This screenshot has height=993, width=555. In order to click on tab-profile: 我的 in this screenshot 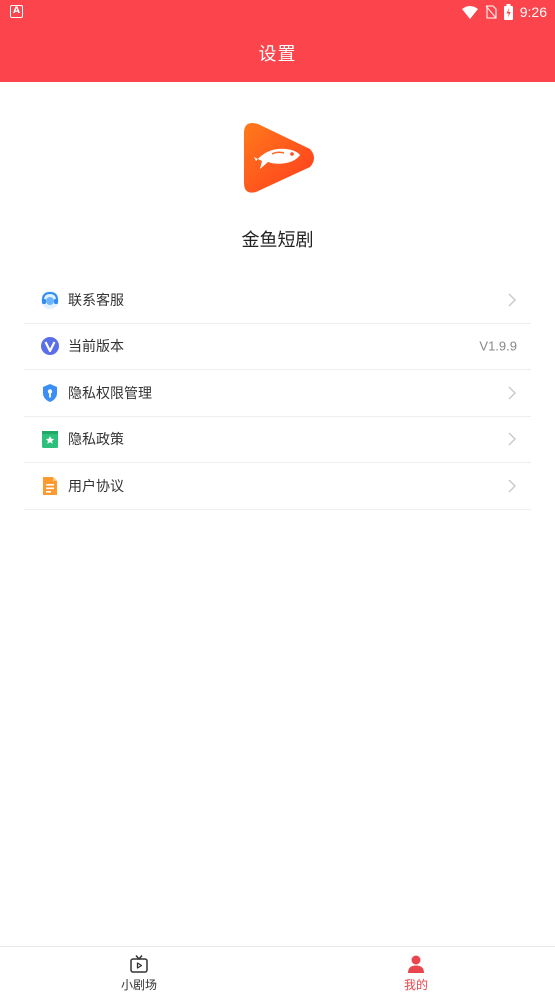, I will do `click(416, 970)`.